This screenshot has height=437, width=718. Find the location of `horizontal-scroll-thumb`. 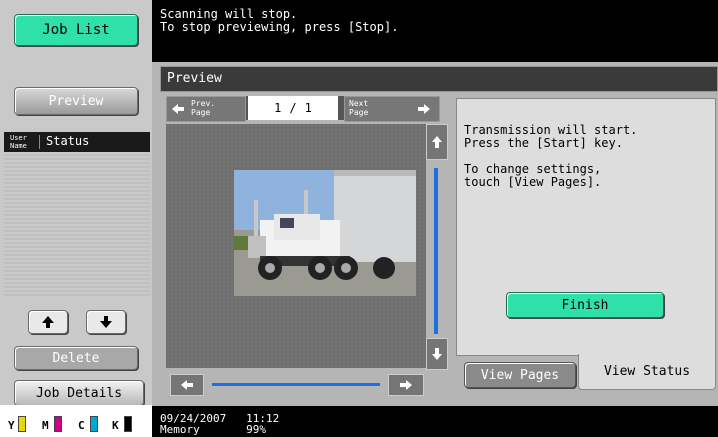

horizontal-scroll-thumb is located at coordinates (296, 384).